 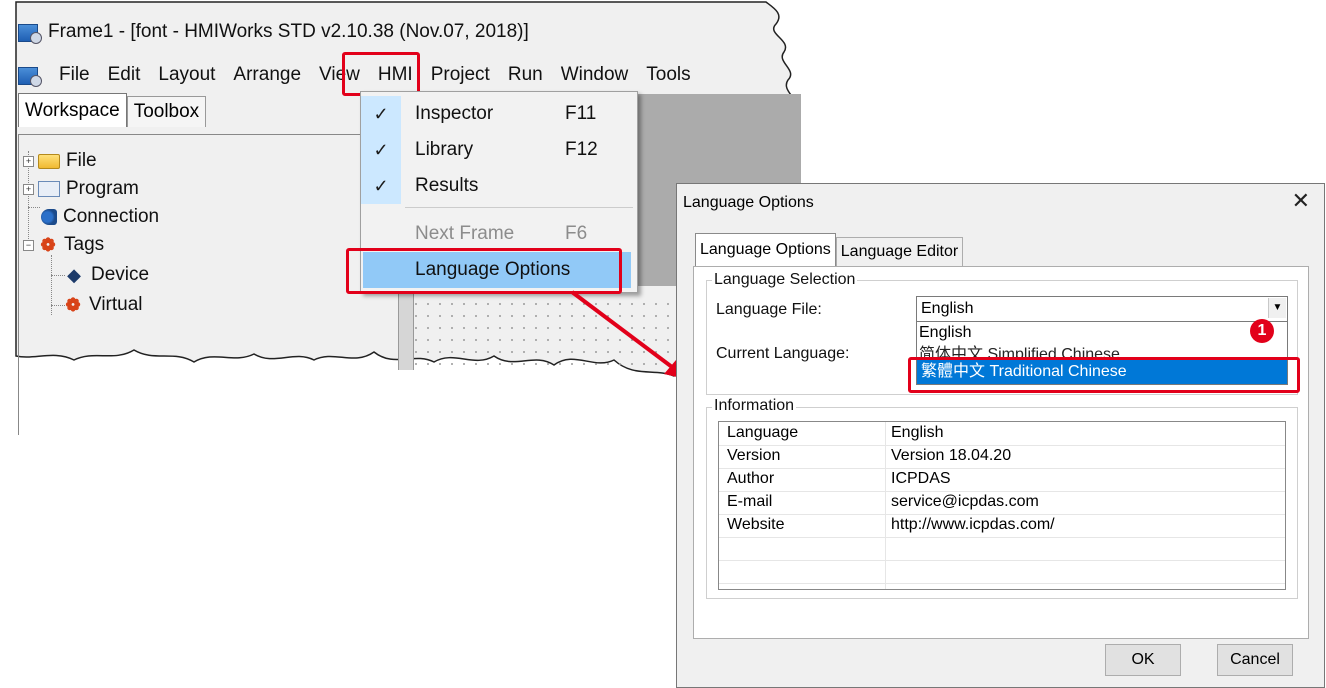 I want to click on menu-item-next-frame: Next Frame F6, so click(x=499, y=234).